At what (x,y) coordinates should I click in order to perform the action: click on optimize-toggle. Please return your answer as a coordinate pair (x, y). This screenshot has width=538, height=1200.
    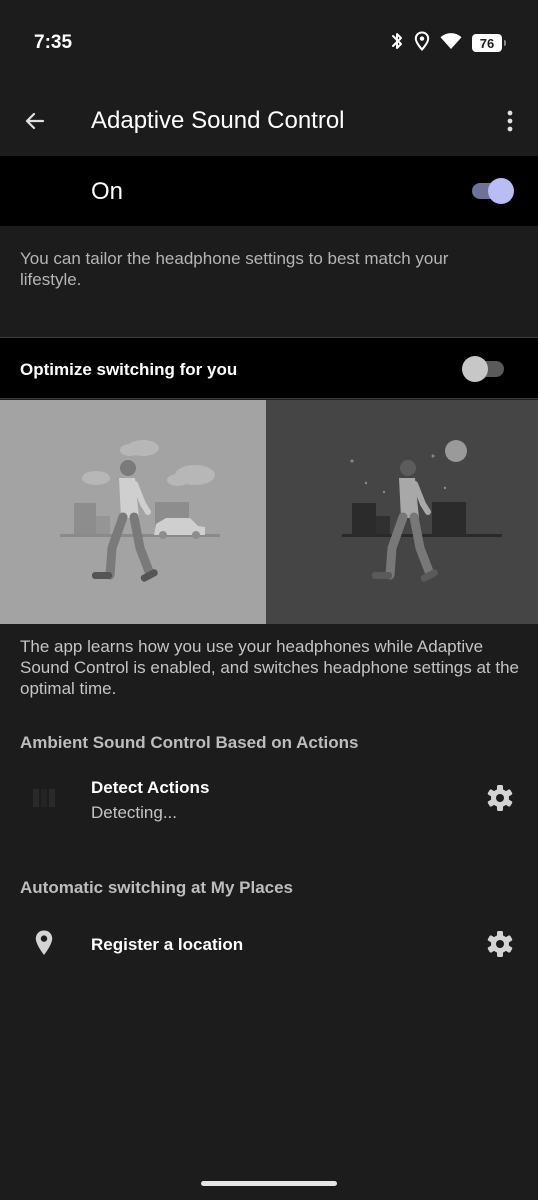
    Looking at the image, I should click on (483, 369).